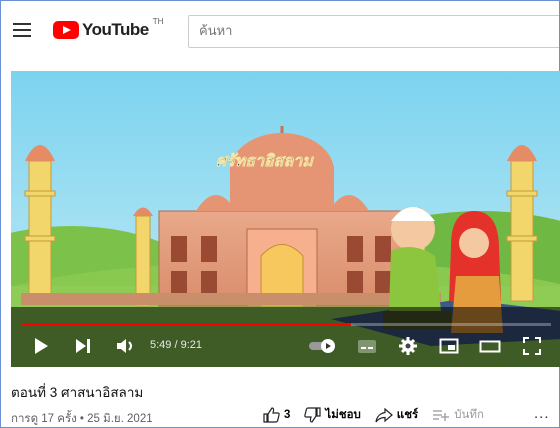 This screenshot has width=560, height=428. I want to click on search-box, so click(373, 31).